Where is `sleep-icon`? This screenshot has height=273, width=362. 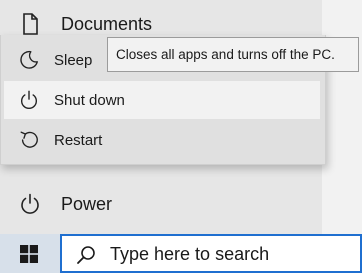
sleep-icon is located at coordinates (29, 59).